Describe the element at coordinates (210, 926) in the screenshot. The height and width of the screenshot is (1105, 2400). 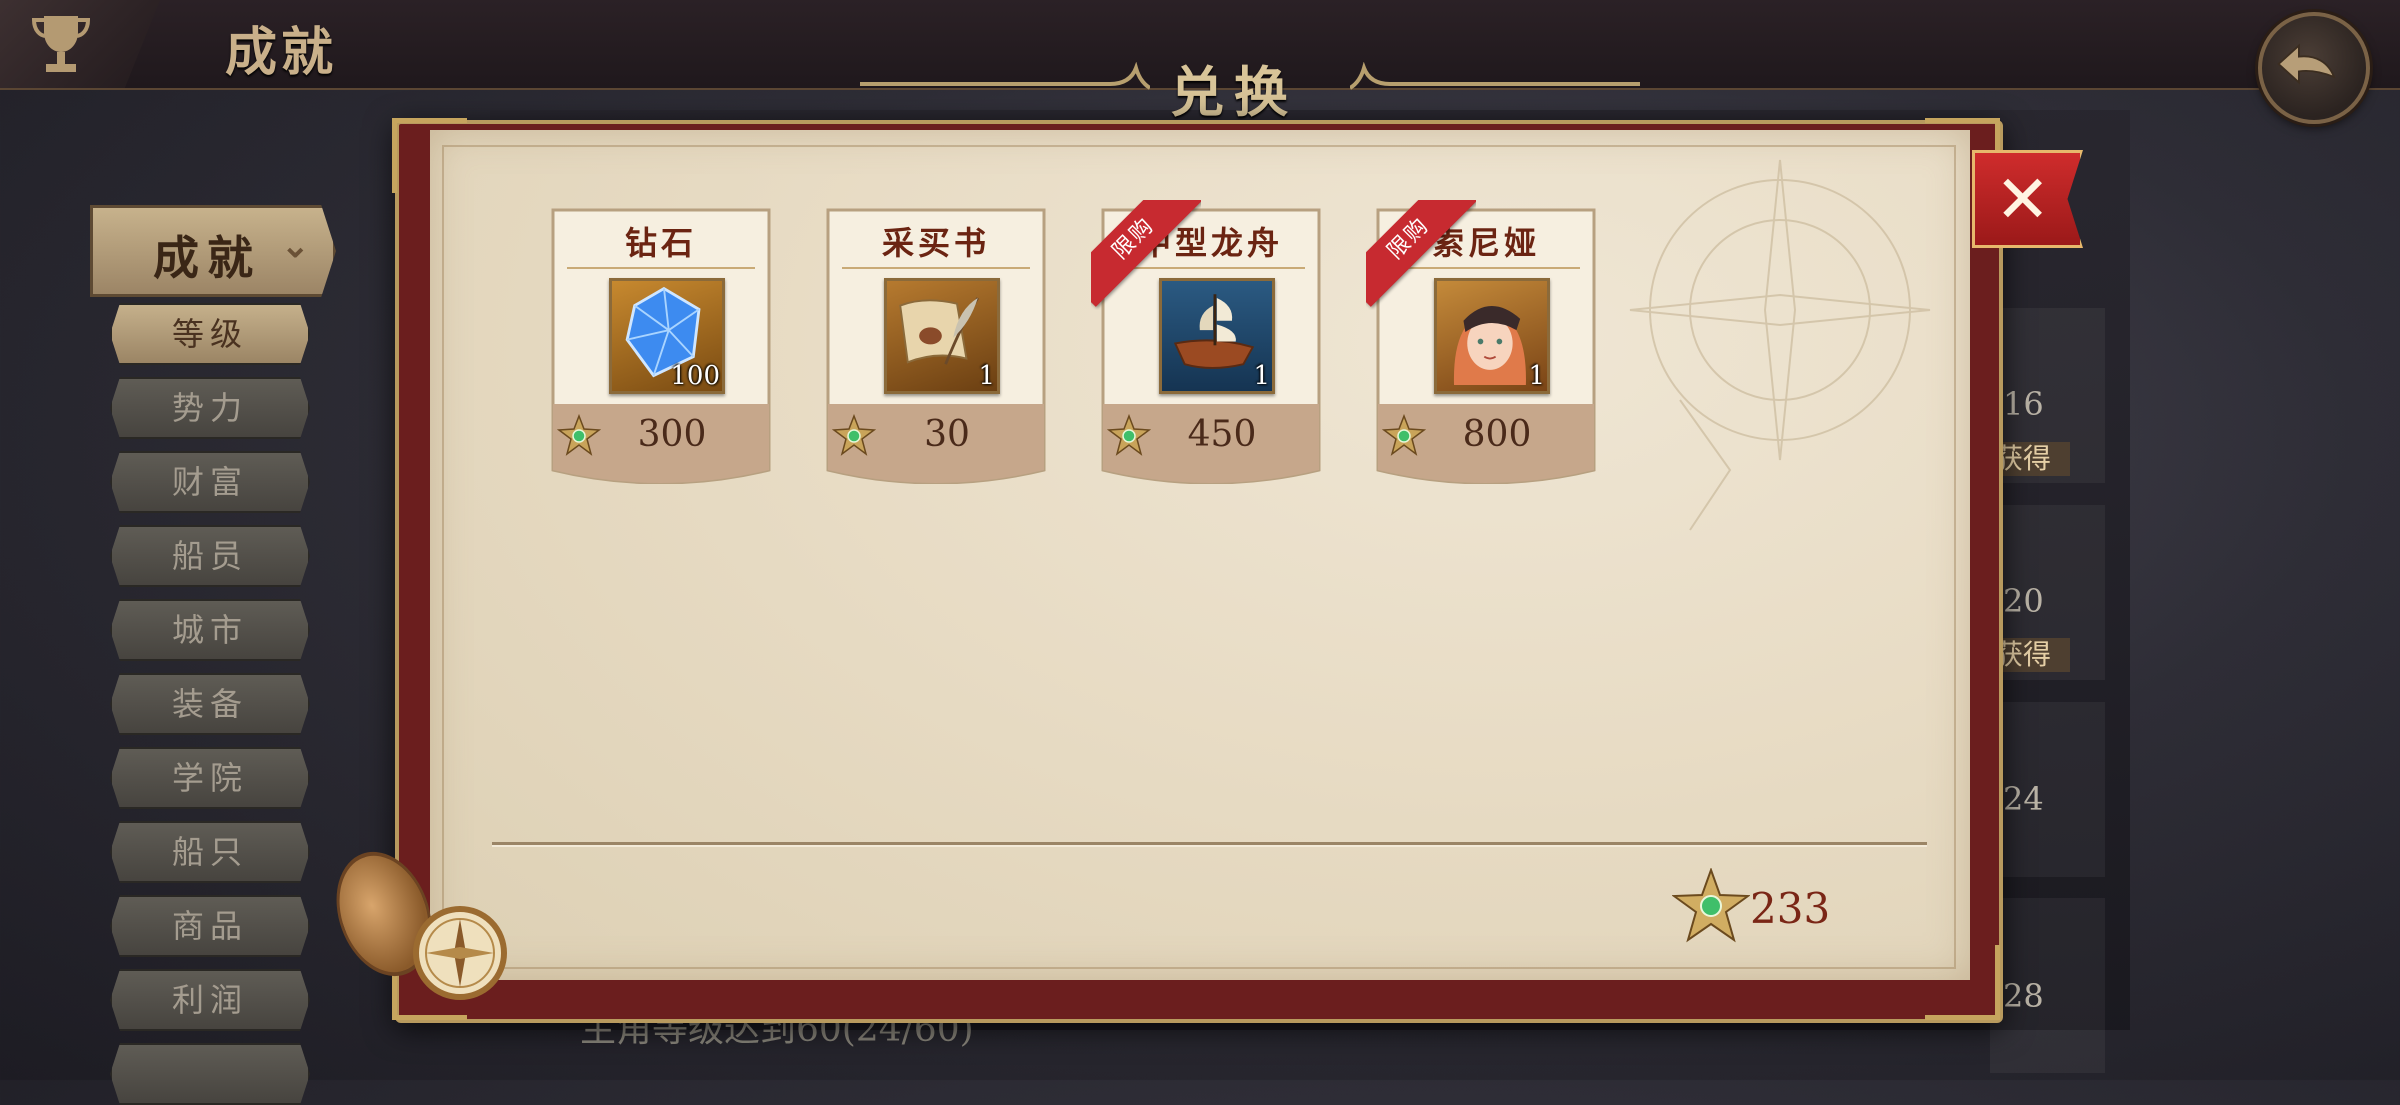
I see `sidebar-item-goods: 商品` at that location.